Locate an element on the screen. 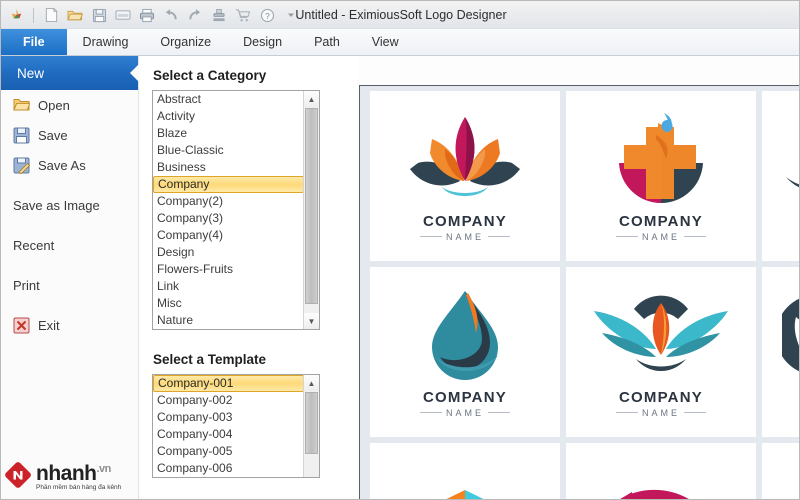 This screenshot has height=500, width=800. logo-cross-flame: COMPANY NAME is located at coordinates (661, 176).